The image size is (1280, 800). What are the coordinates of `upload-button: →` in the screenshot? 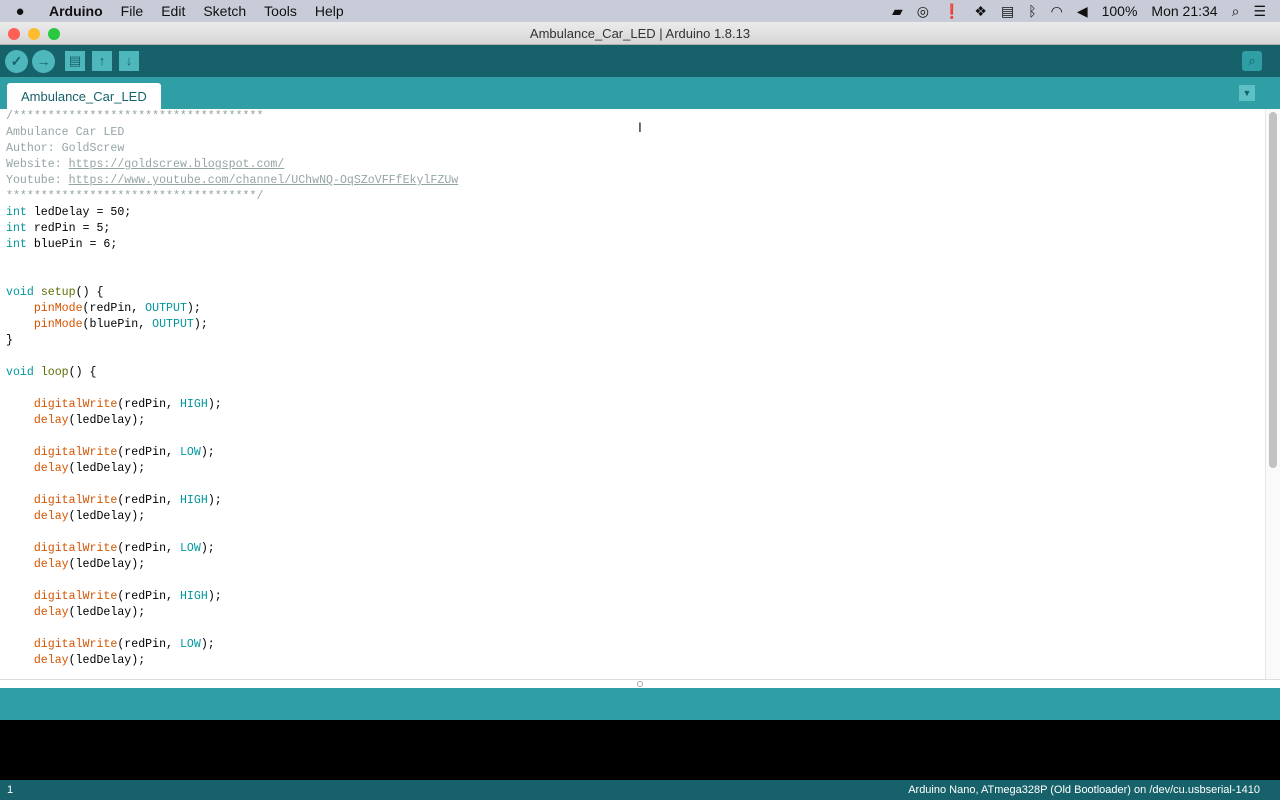 It's located at (43, 61).